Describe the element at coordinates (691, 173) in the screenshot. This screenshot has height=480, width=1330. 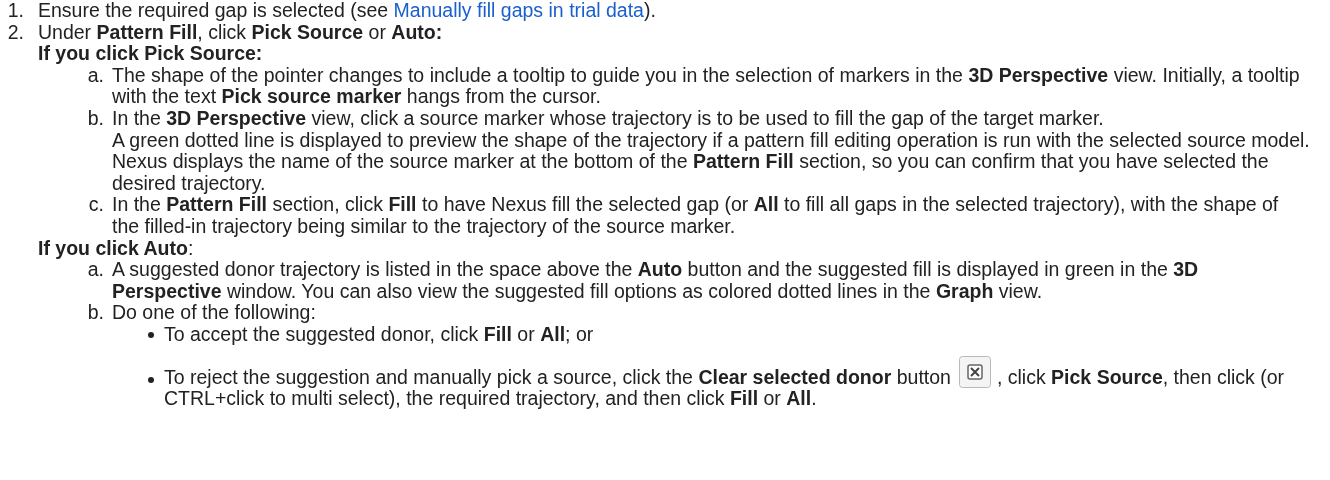
I see `step-text: Nexus displays the name of the source marker at the bottom of the Pattern Fill section, so you can confirm that you have selected the desired trajectory.` at that location.